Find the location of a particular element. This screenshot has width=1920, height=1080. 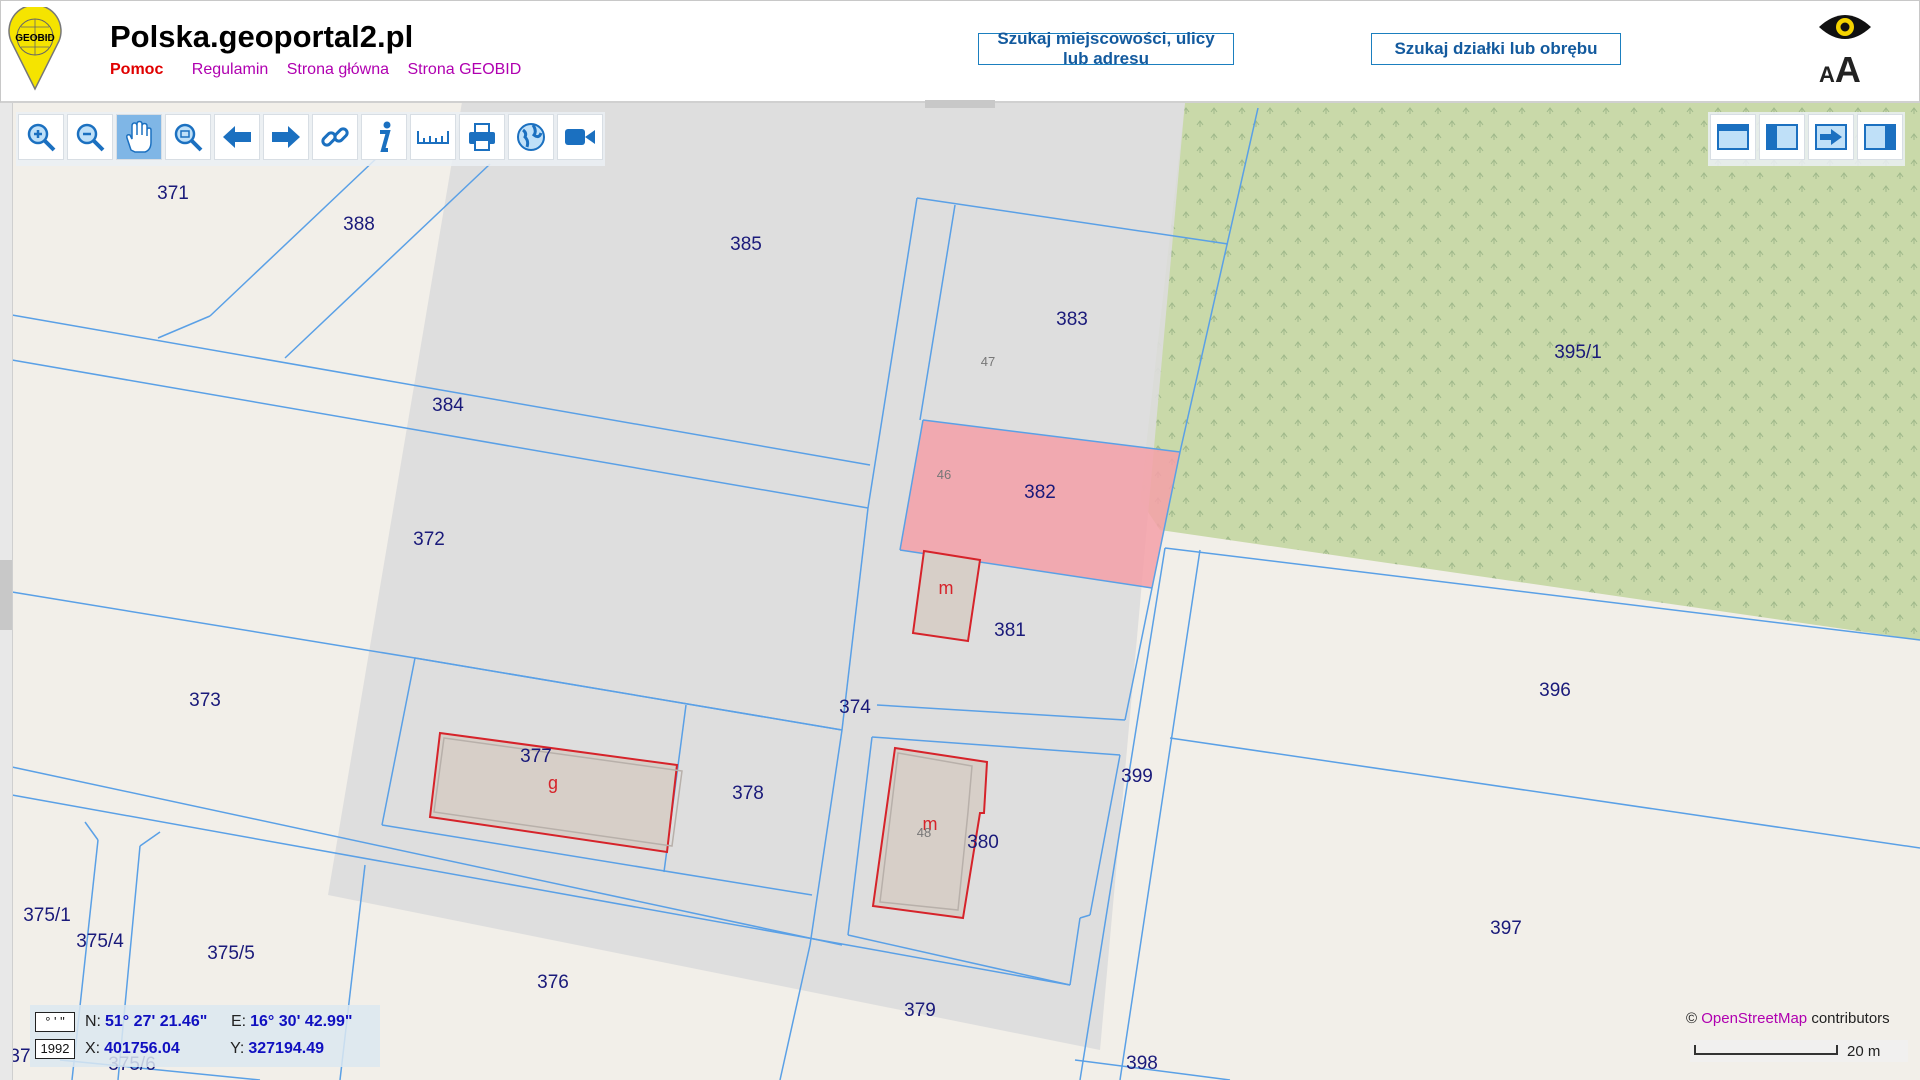

attribution-copyright: © is located at coordinates (1692, 1018).